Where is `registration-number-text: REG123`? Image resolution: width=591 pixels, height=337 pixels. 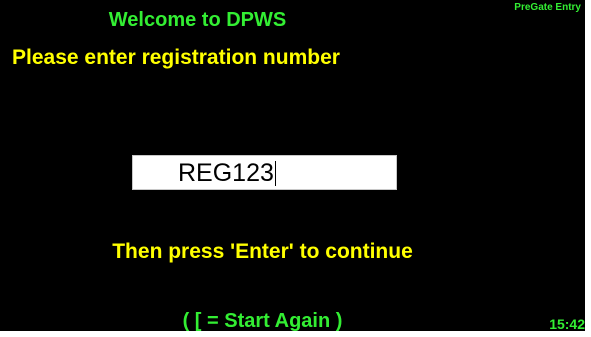
registration-number-text: REG123 is located at coordinates (226, 173).